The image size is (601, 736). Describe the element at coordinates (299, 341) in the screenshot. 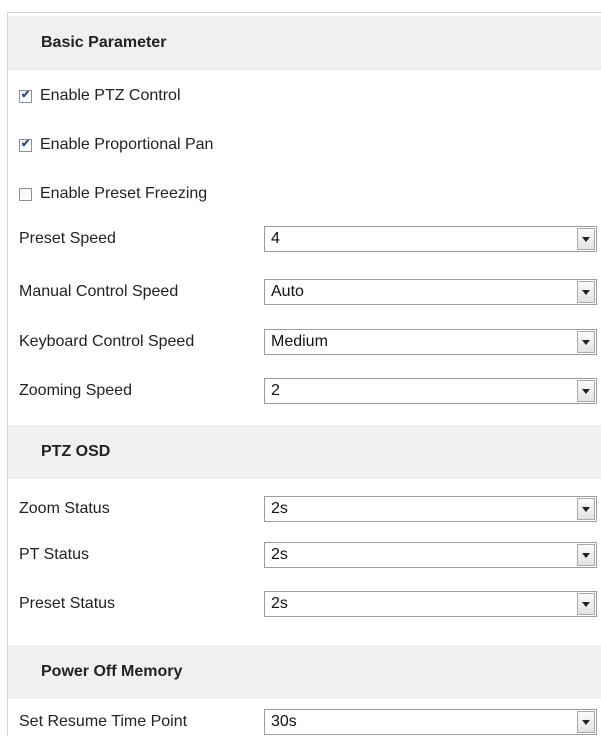

I see `select-value: Medium` at that location.